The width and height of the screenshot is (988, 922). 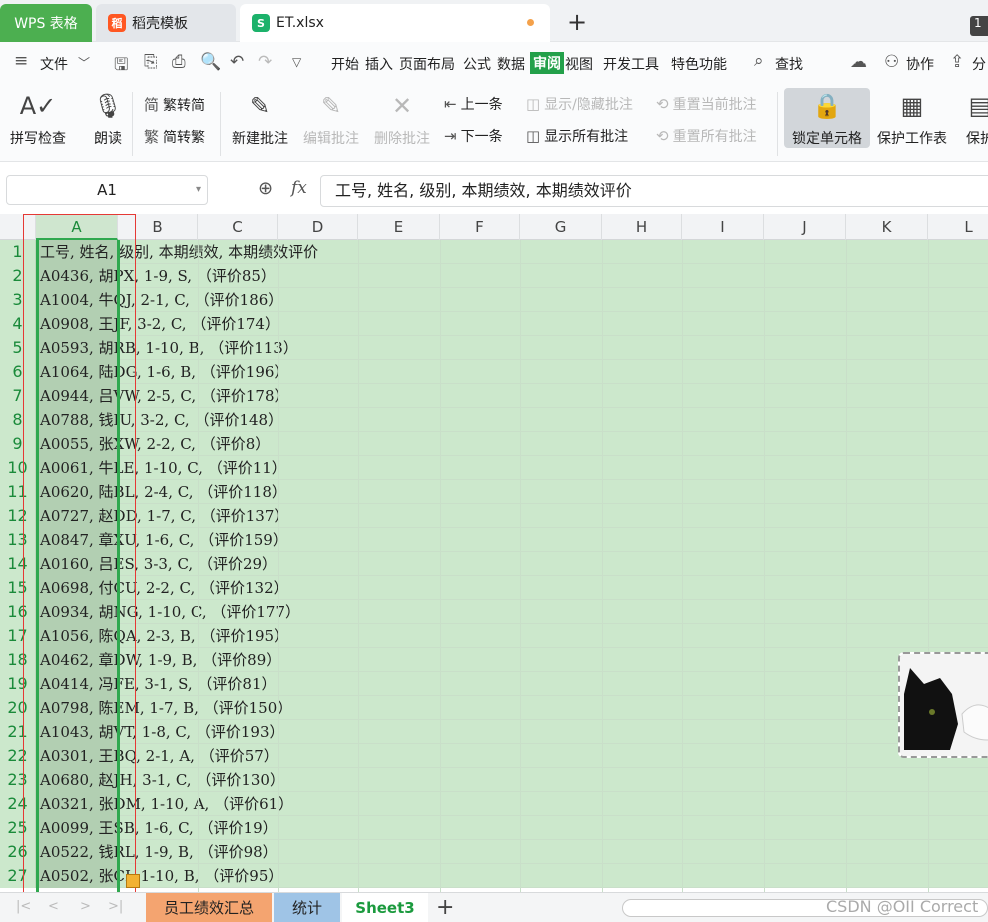 I want to click on menu-review: 审阅, so click(x=547, y=63).